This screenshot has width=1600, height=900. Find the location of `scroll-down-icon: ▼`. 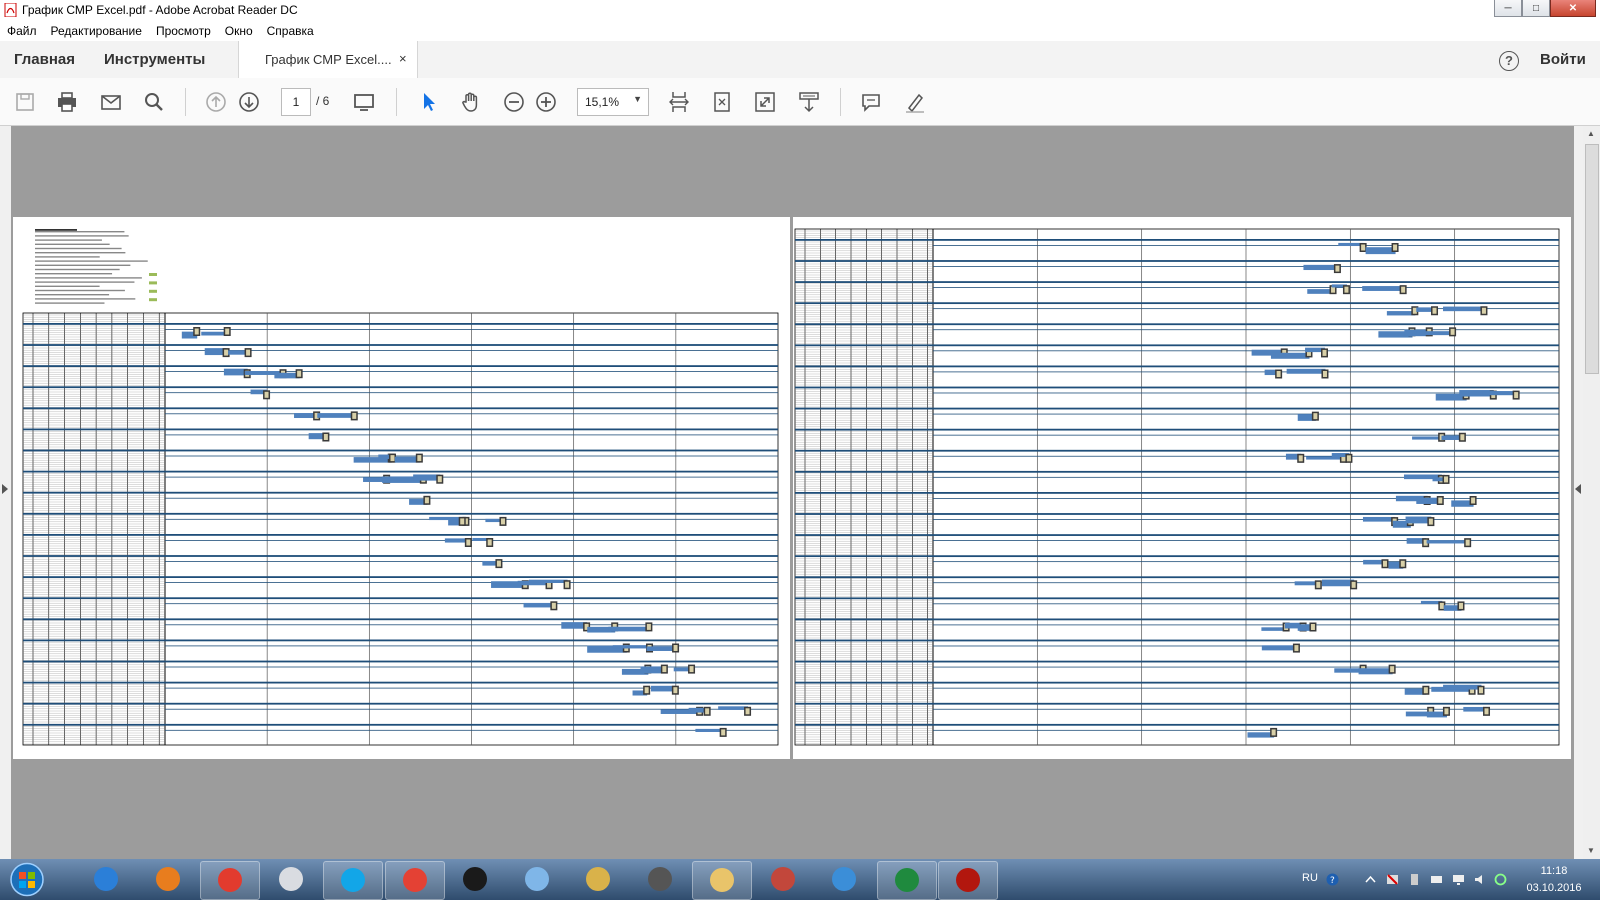

scroll-down-icon: ▼ is located at coordinates (1591, 850).